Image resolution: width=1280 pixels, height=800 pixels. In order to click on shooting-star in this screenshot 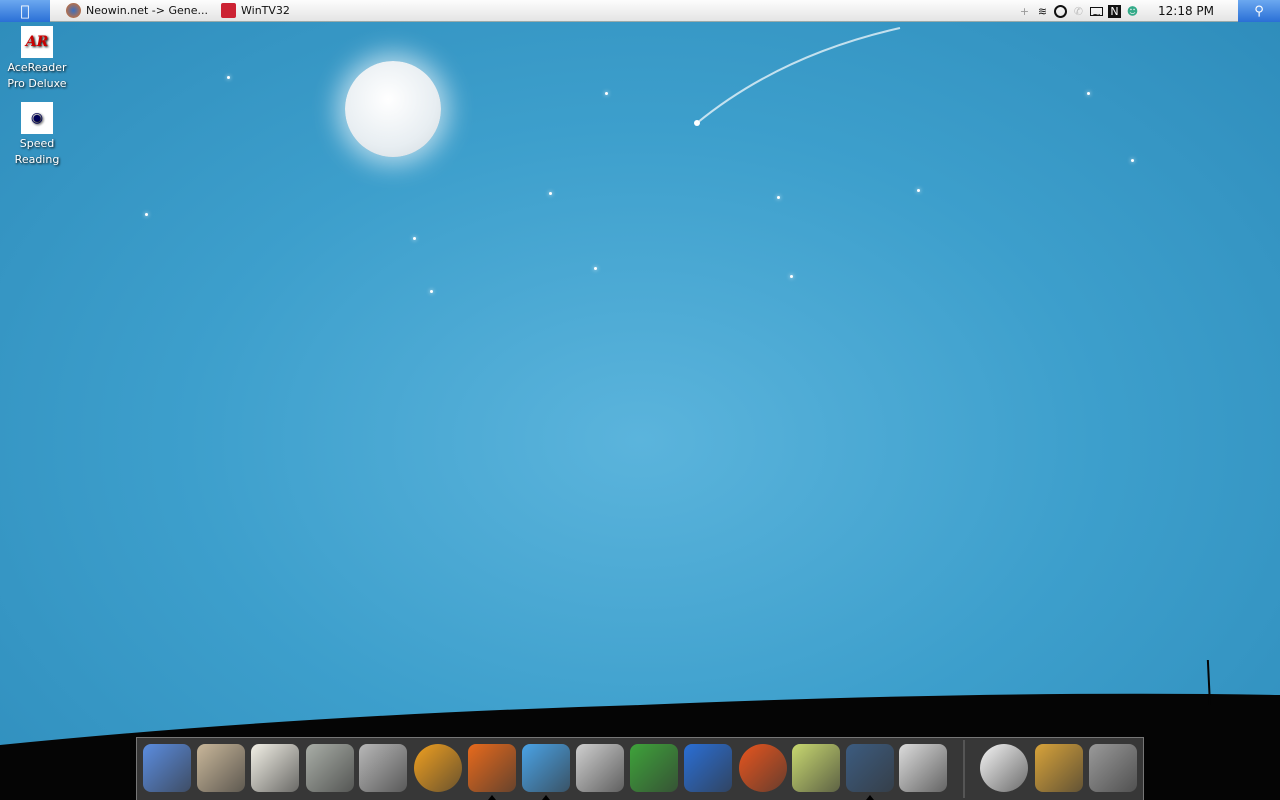, I will do `click(798, 75)`.